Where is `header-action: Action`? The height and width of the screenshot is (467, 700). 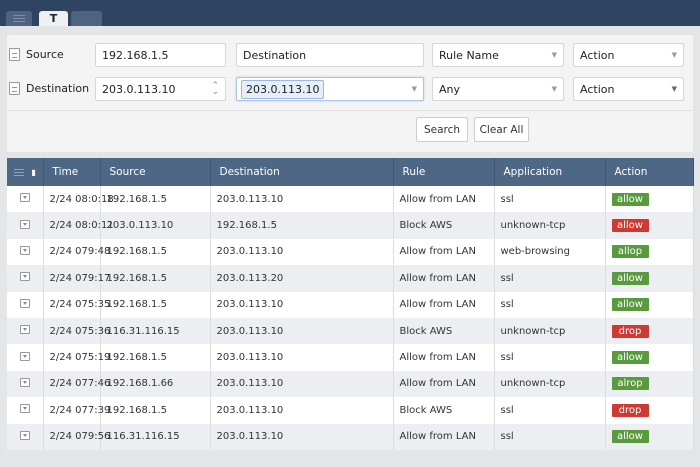
header-action: Action is located at coordinates (649, 172).